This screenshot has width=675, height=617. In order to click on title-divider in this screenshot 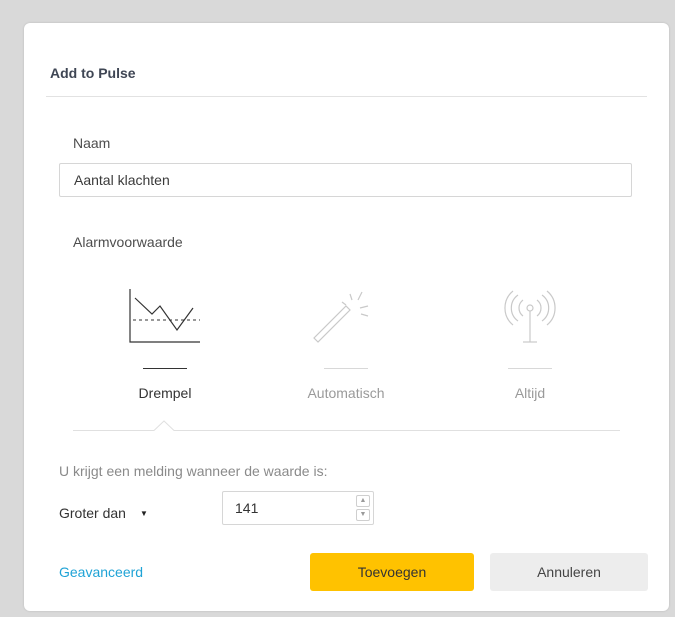, I will do `click(346, 96)`.